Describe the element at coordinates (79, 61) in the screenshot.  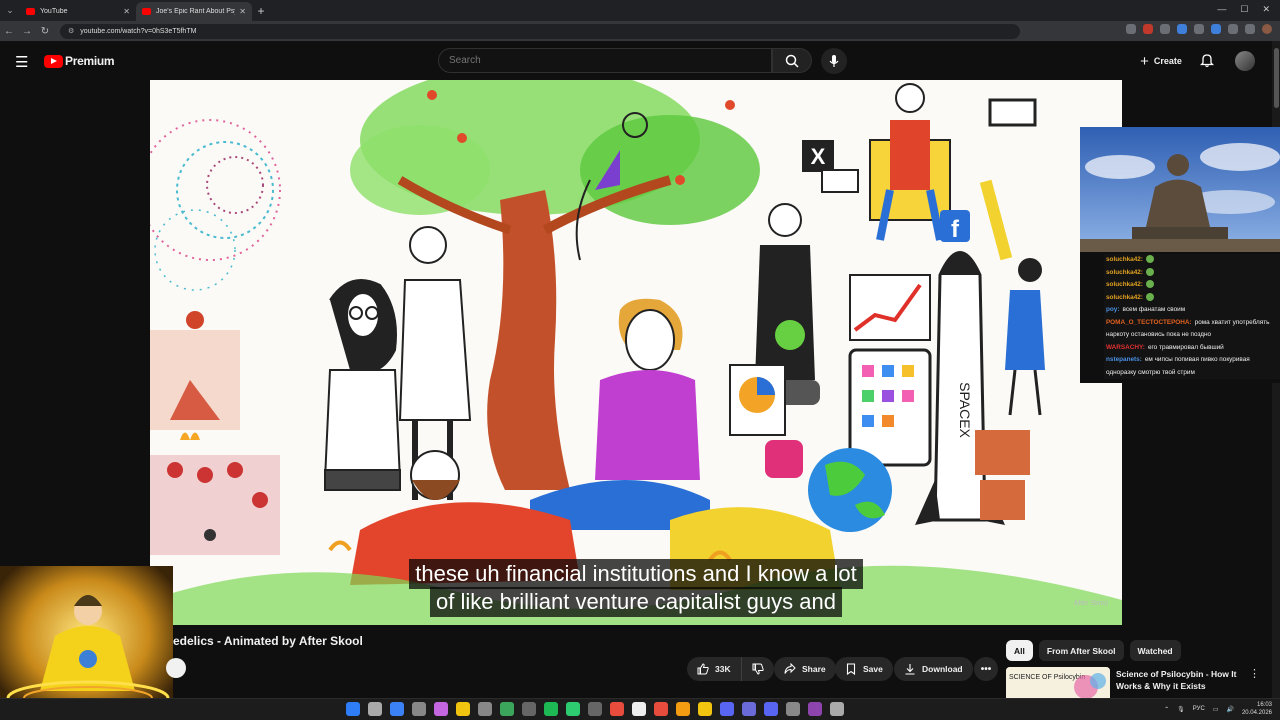
I see `youtube-logo: Premium` at that location.